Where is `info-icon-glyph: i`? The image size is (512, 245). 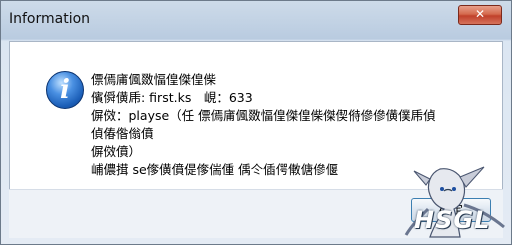 info-icon-glyph: i is located at coordinates (65, 90).